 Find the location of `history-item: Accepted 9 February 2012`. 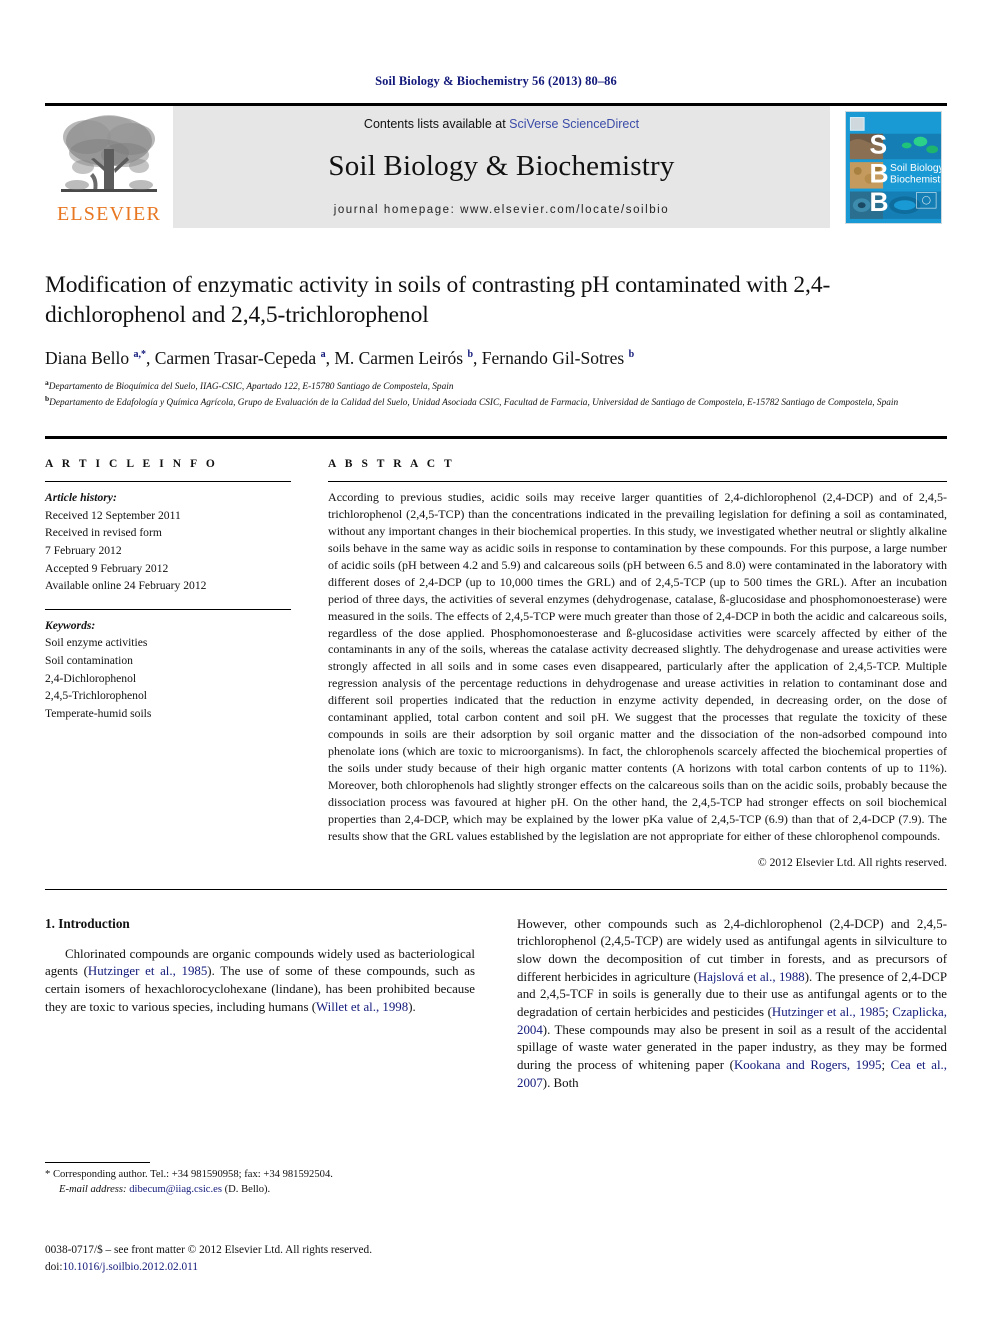

history-item: Accepted 9 February 2012 is located at coordinates (107, 568).